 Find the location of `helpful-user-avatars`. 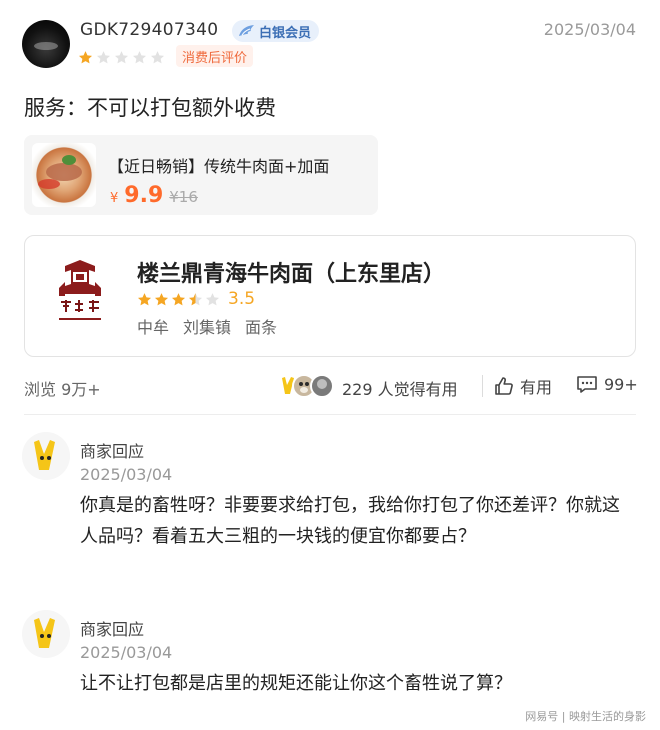

helpful-user-avatars is located at coordinates (308, 386).